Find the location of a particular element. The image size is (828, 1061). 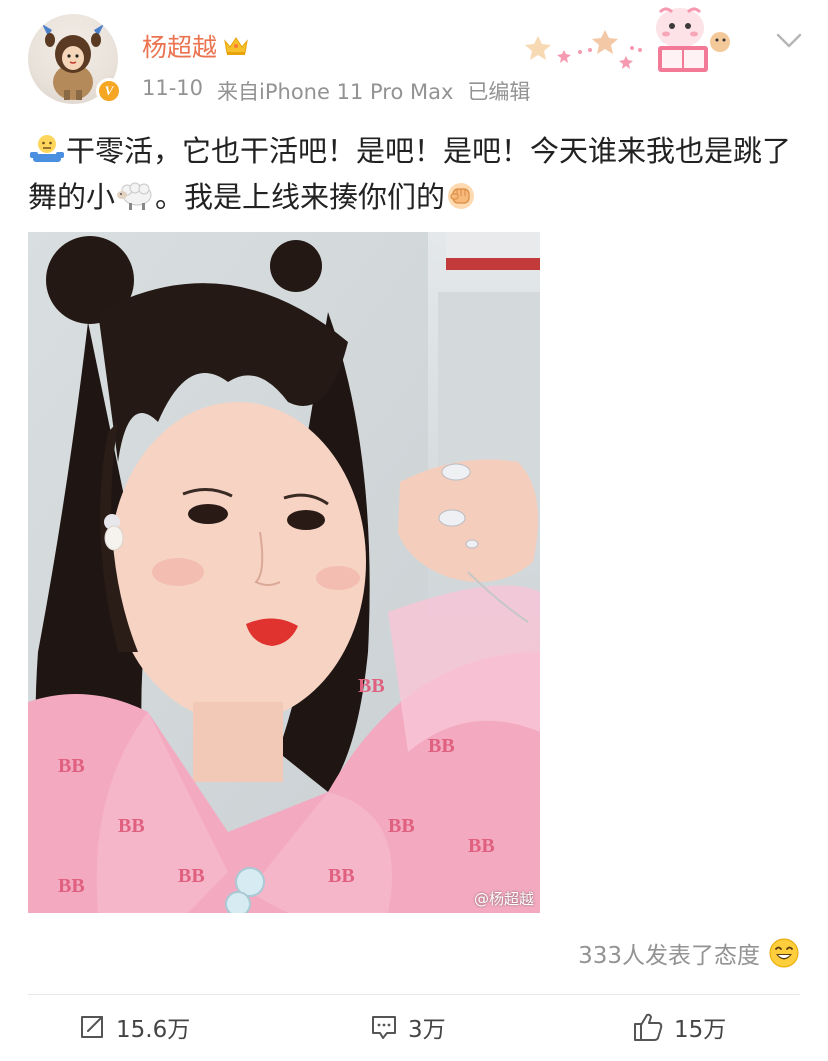

chevron-down-icon is located at coordinates (789, 41).